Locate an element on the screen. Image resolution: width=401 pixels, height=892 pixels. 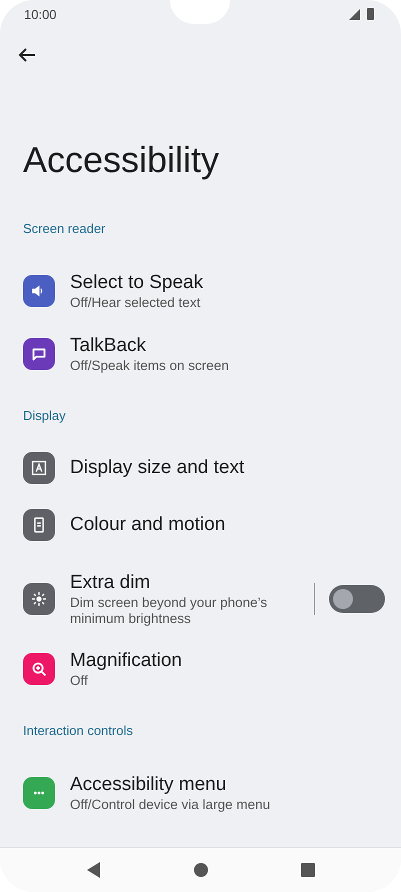
settings-item: Magnification Off is located at coordinates (200, 669).